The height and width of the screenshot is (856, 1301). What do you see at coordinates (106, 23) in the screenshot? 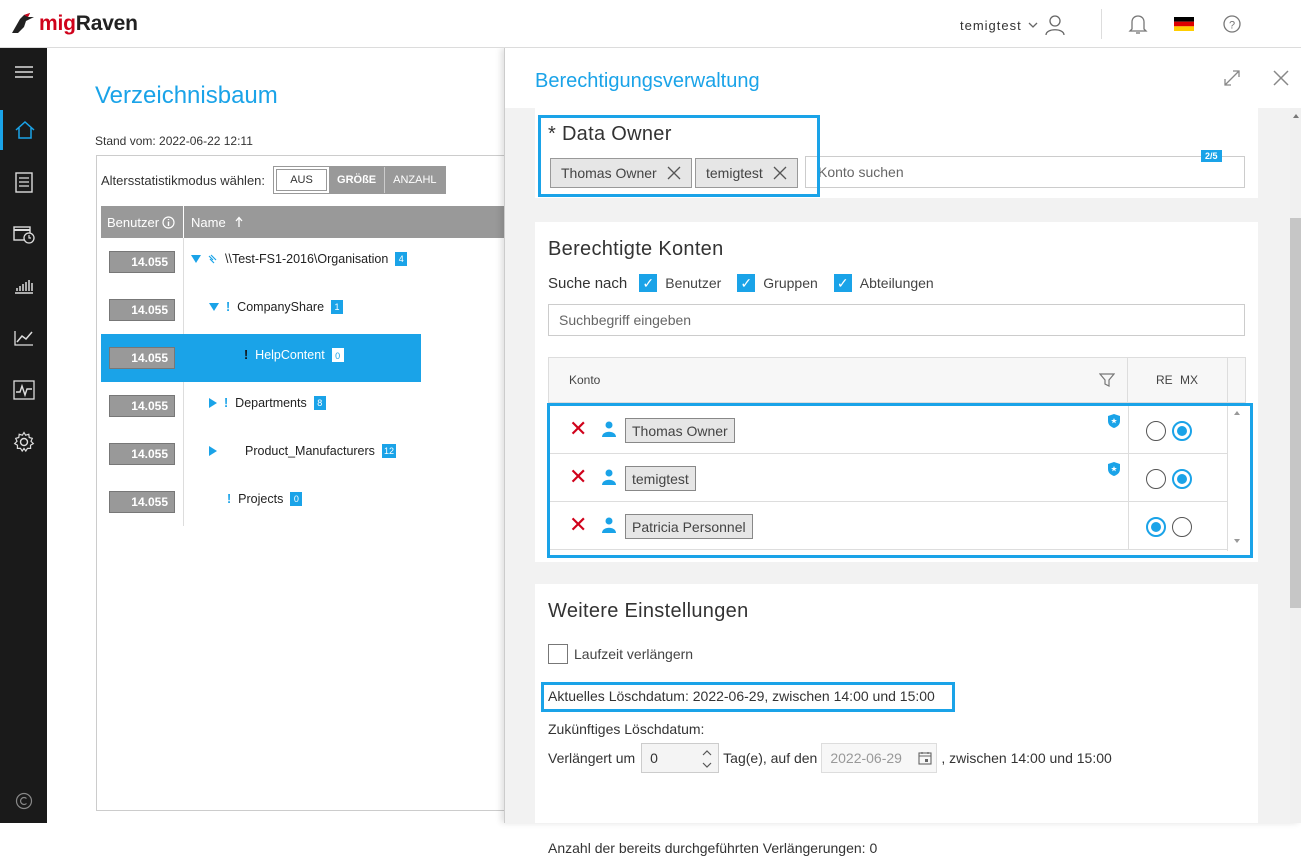
I see `app-name-suffix: Raven` at bounding box center [106, 23].